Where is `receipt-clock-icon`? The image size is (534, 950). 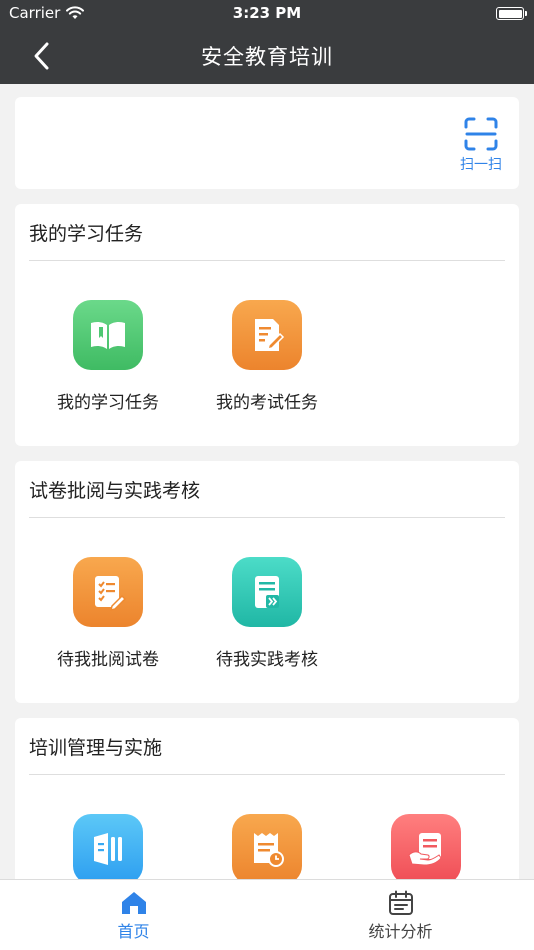 receipt-clock-icon is located at coordinates (267, 849).